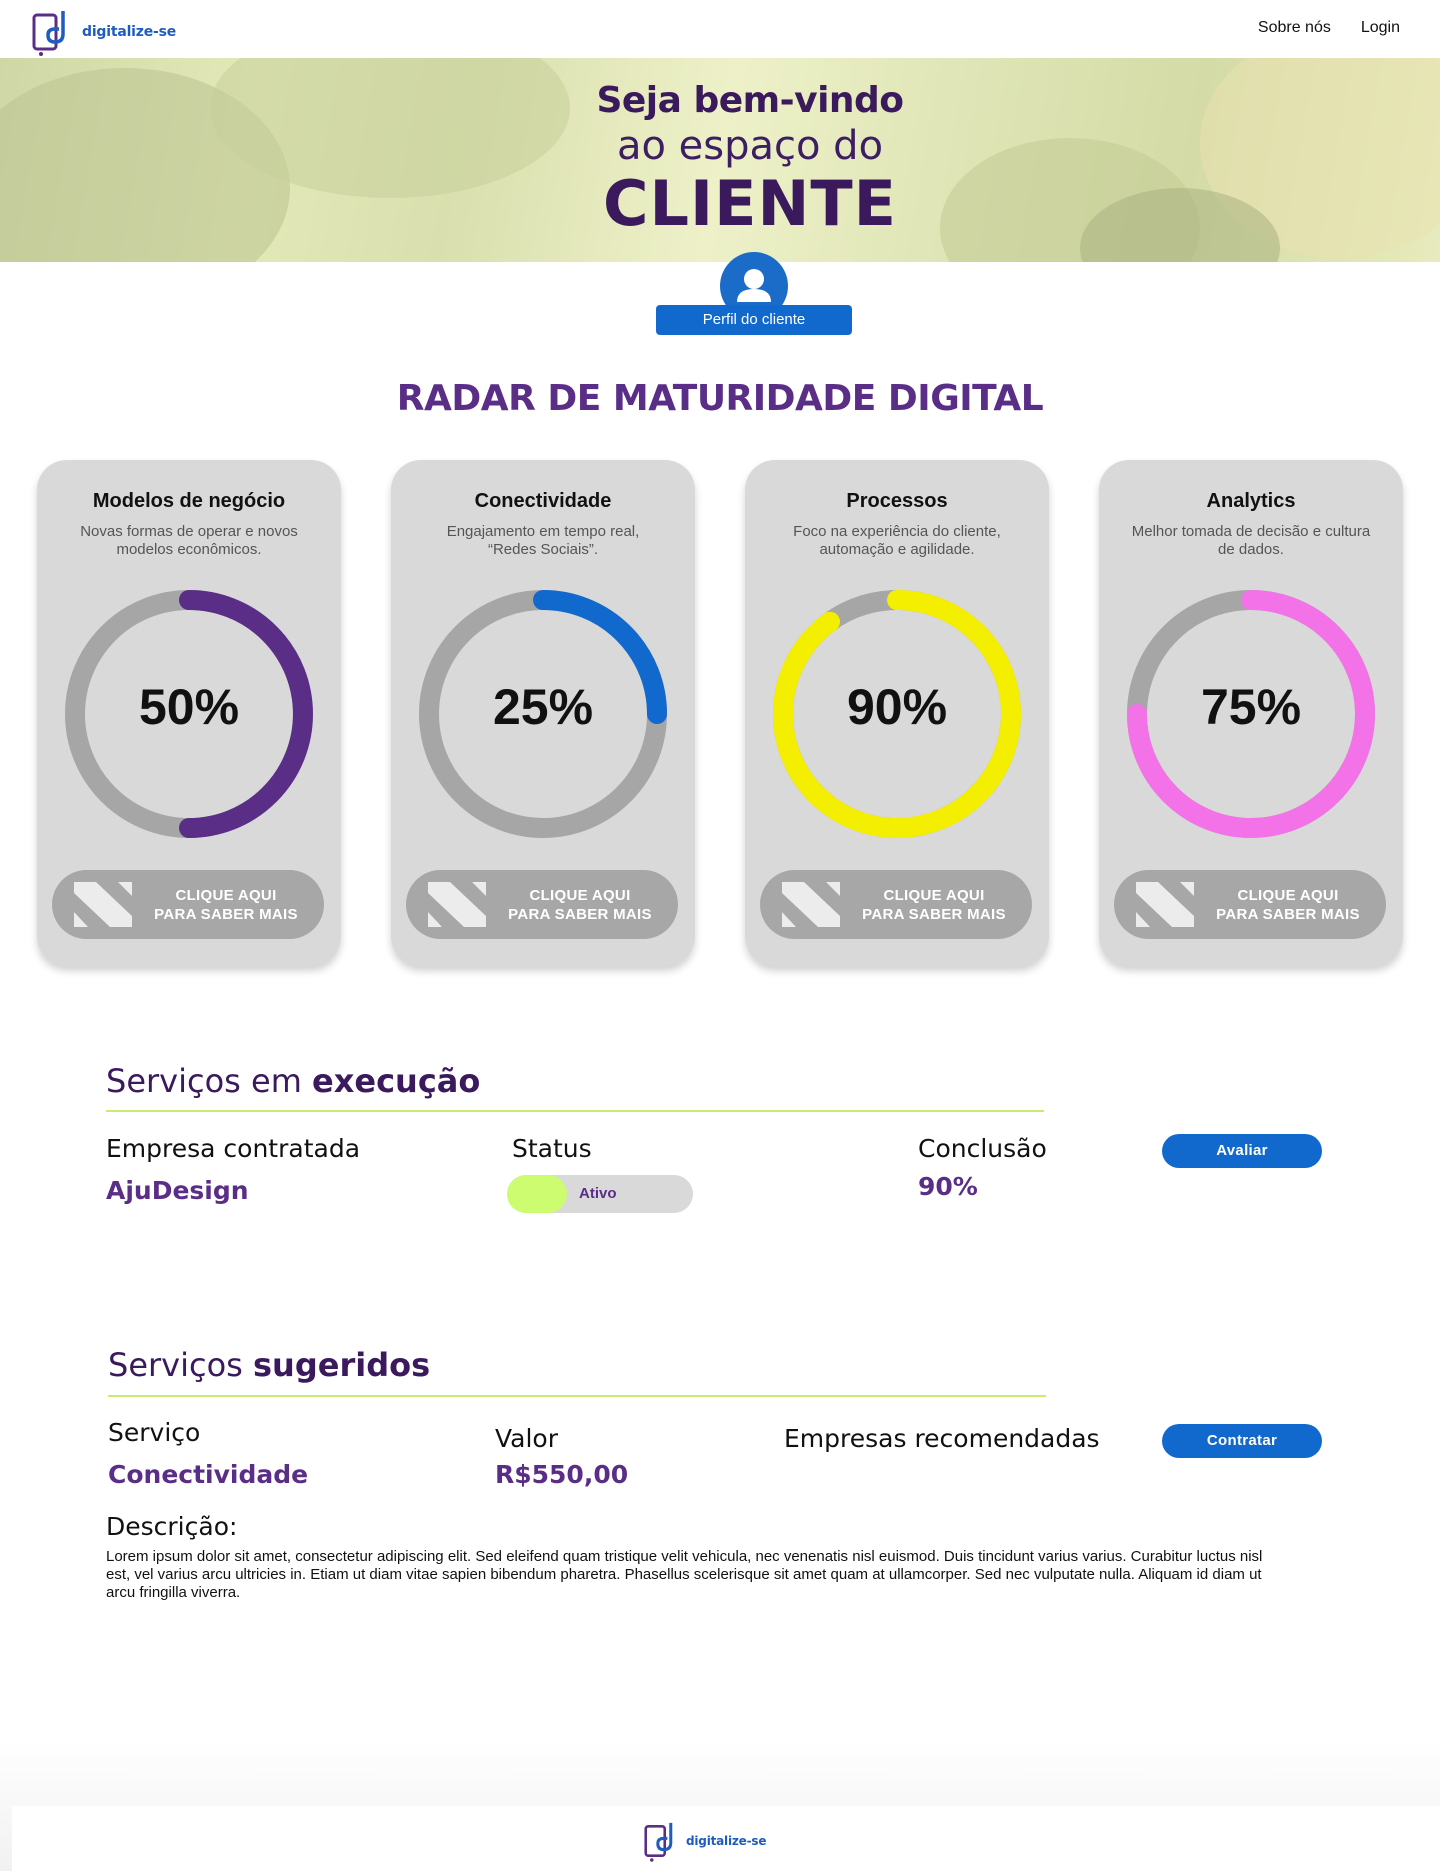  Describe the element at coordinates (750, 100) in the screenshot. I see `hero-line-1: Seja bem-vindo` at that location.